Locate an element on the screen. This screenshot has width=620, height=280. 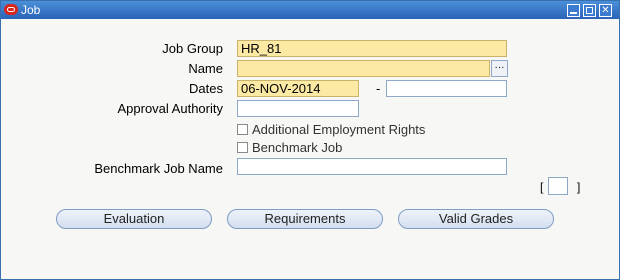
job-group-field: HR_81 is located at coordinates (372, 48).